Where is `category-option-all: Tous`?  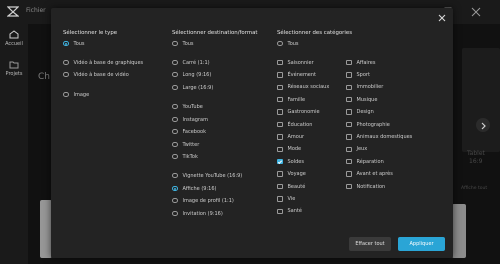 category-option-all: Tous is located at coordinates (288, 43).